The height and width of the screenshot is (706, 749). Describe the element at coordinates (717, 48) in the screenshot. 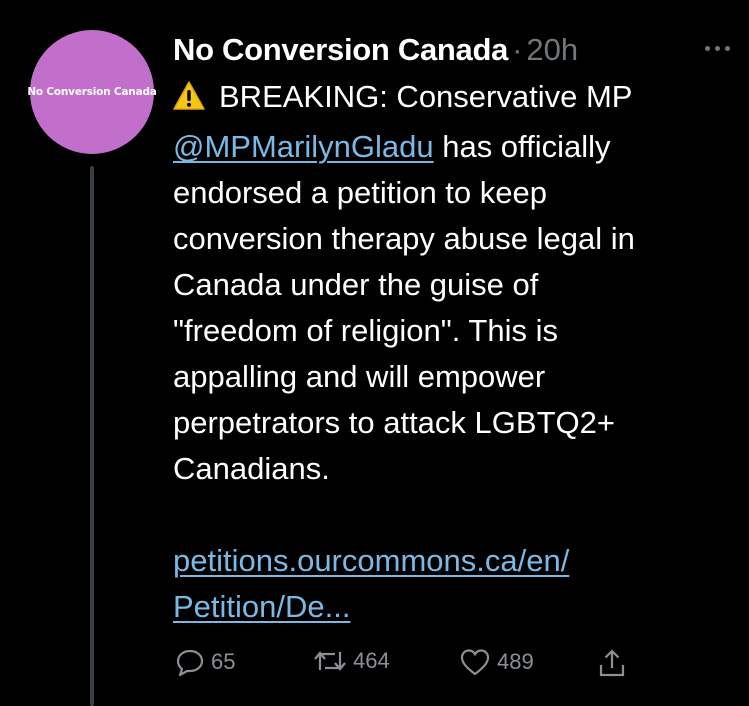

I see `more-options-icon` at that location.